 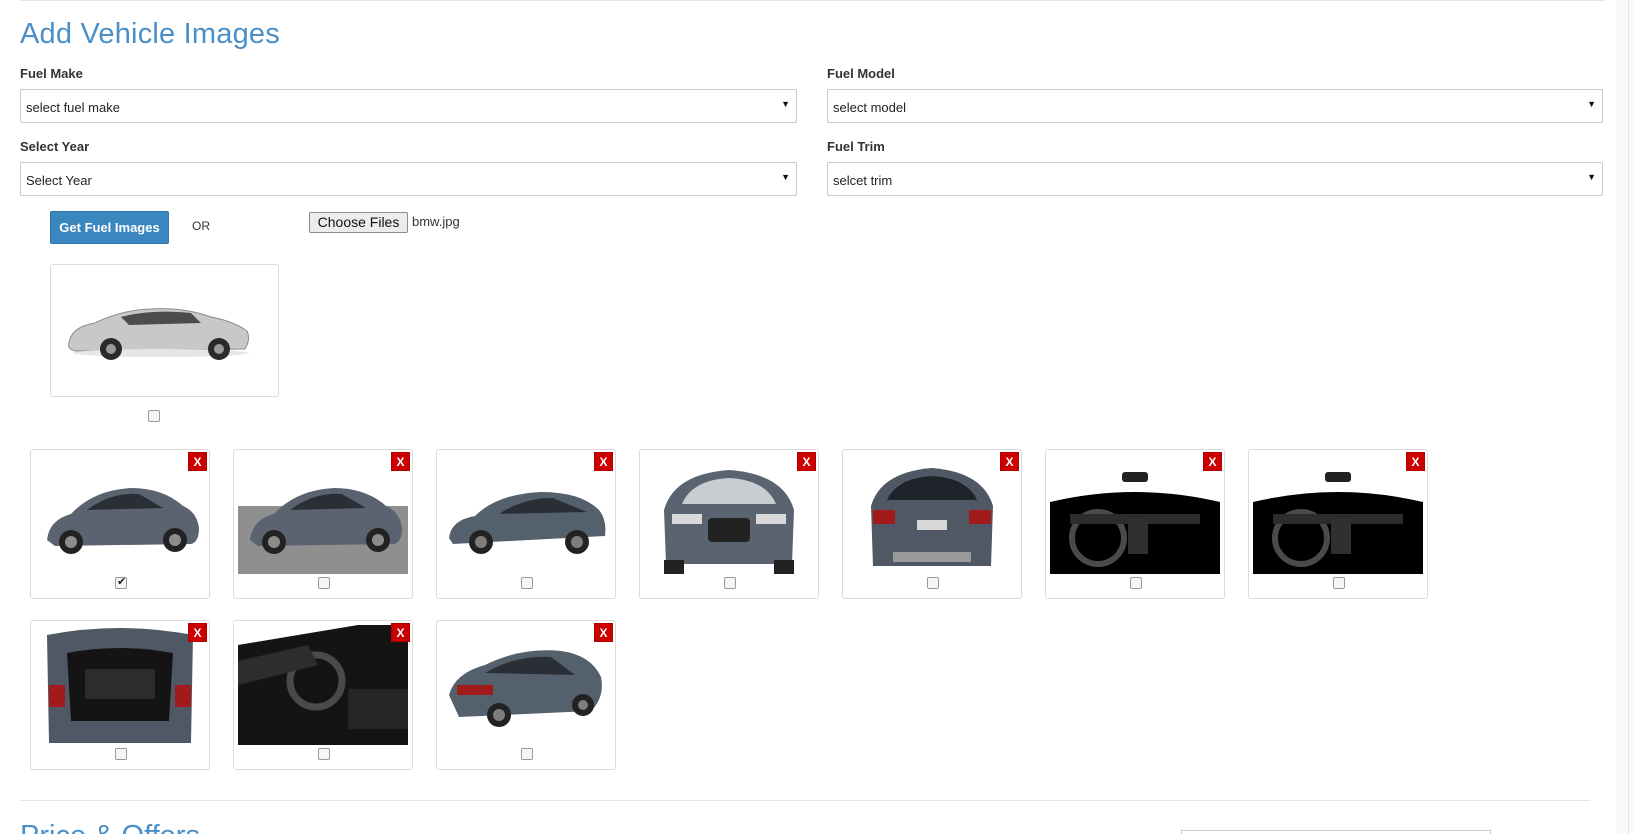 I want to click on fuel-trim-select: selcet trim ▼, so click(x=1215, y=179).